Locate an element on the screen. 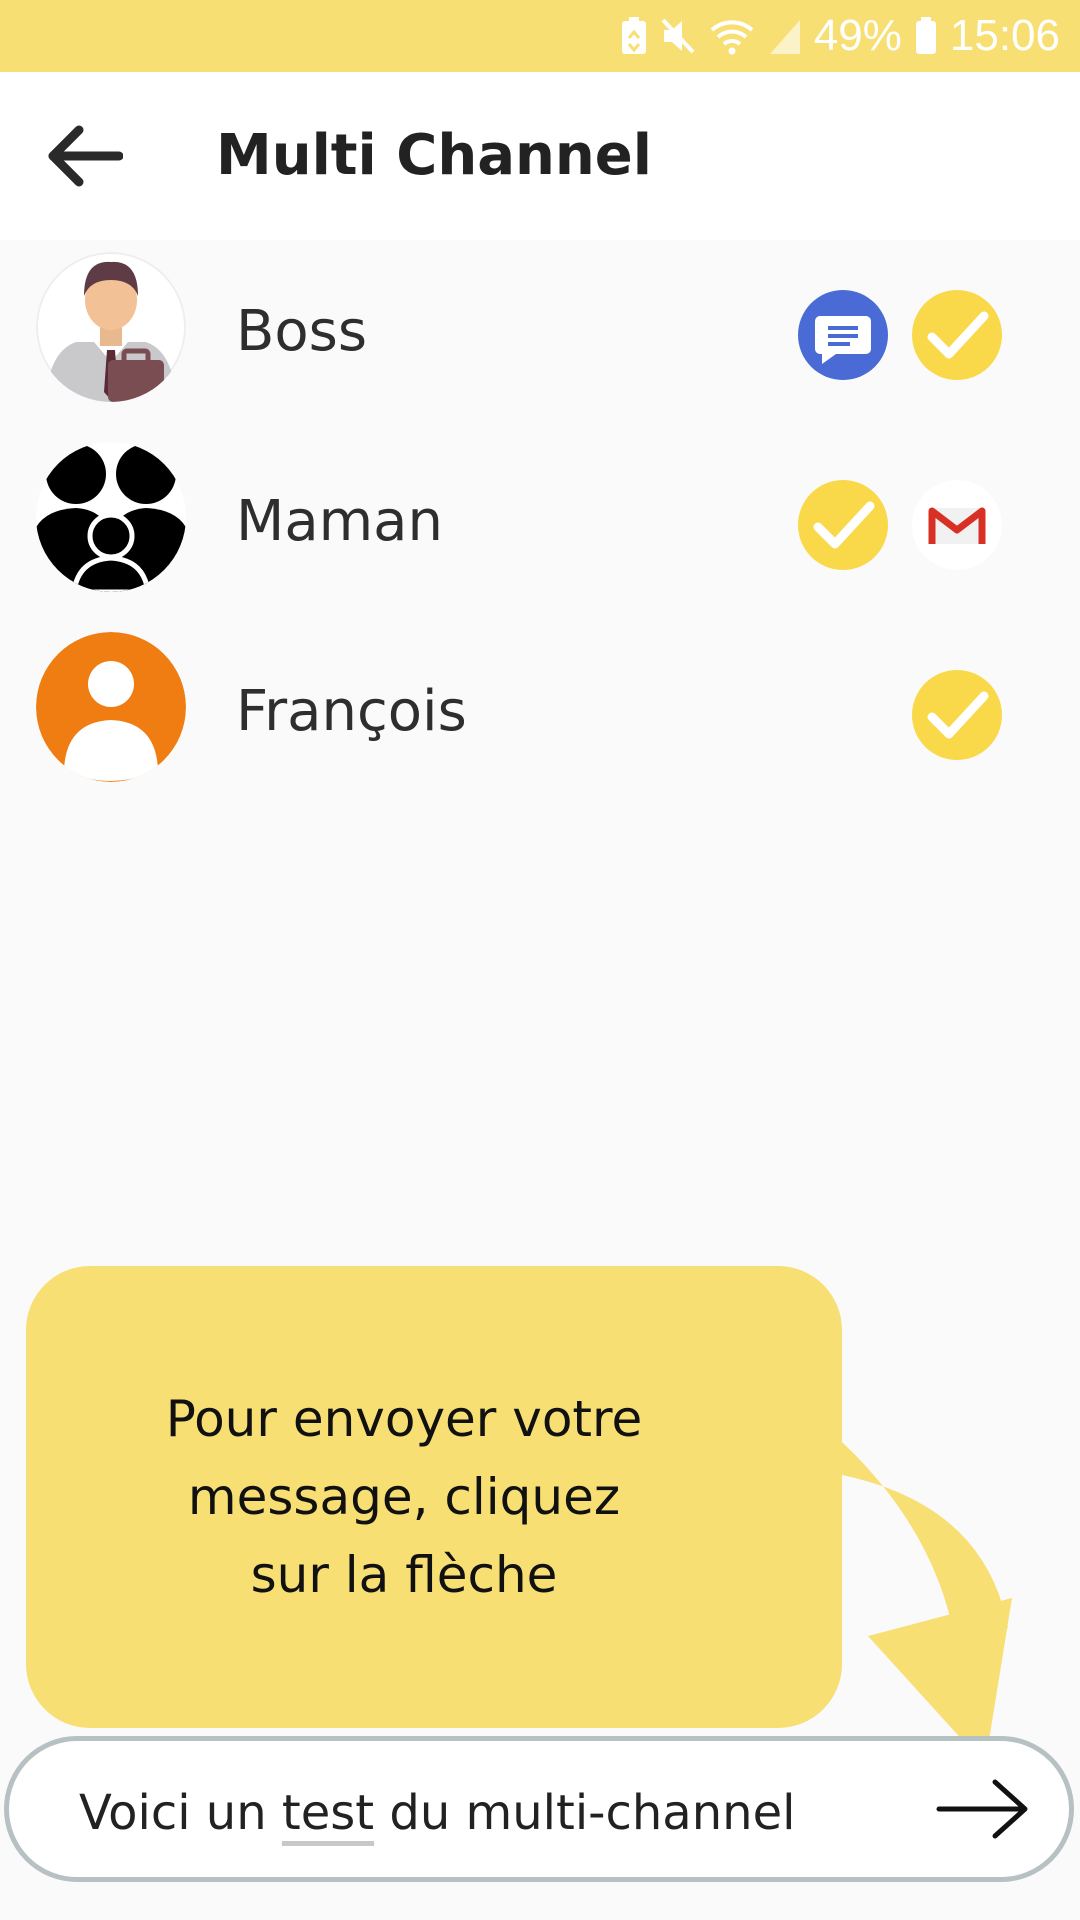 The height and width of the screenshot is (1920, 1080). contact-row-maman: Maman is located at coordinates (540, 525).